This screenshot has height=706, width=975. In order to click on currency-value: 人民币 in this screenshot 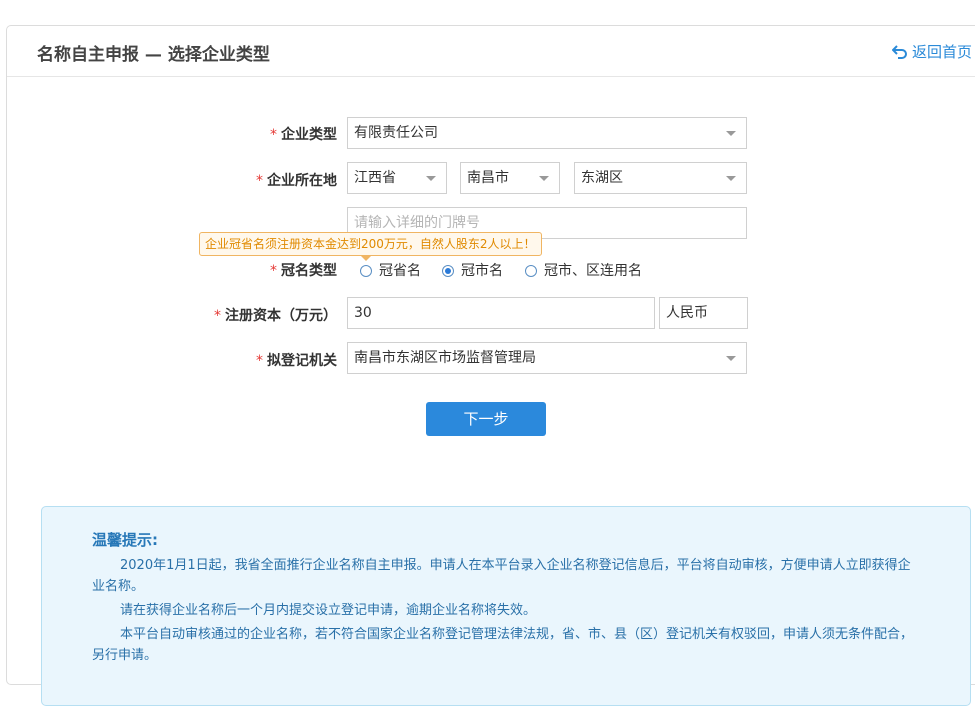, I will do `click(687, 313)`.